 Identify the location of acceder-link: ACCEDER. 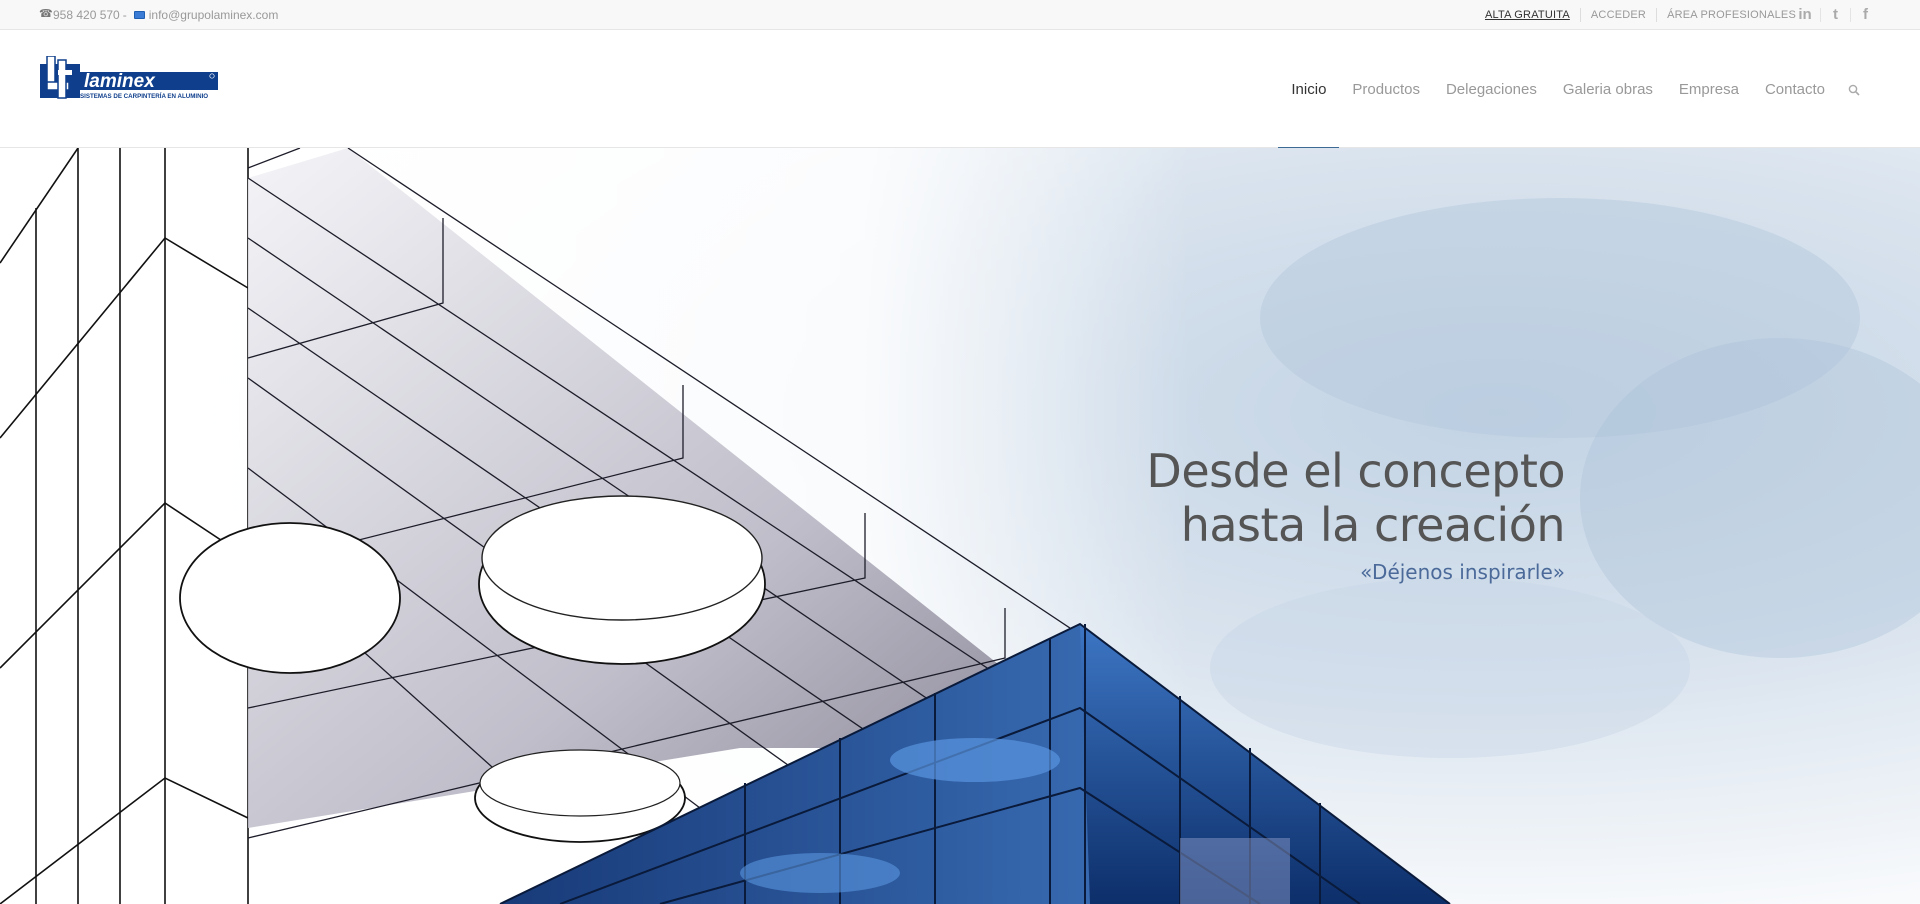
(1617, 15).